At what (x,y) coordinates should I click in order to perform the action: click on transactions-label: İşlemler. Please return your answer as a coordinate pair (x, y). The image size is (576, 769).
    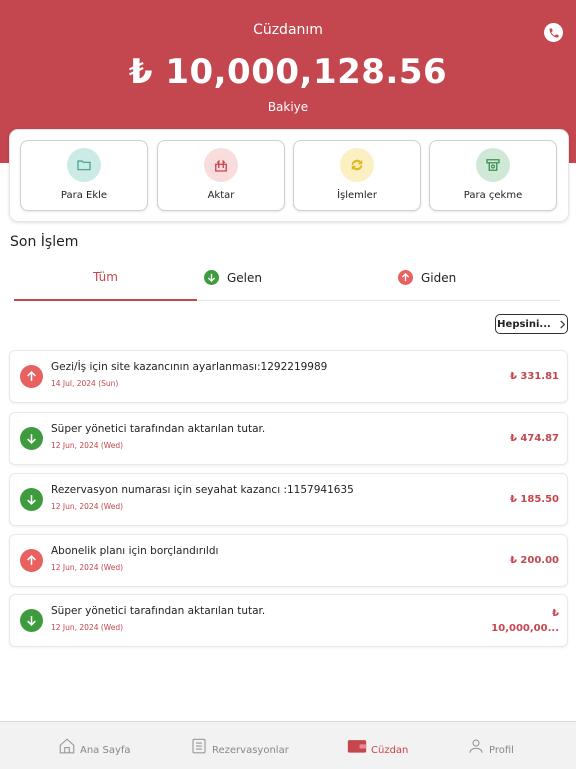
    Looking at the image, I should click on (357, 195).